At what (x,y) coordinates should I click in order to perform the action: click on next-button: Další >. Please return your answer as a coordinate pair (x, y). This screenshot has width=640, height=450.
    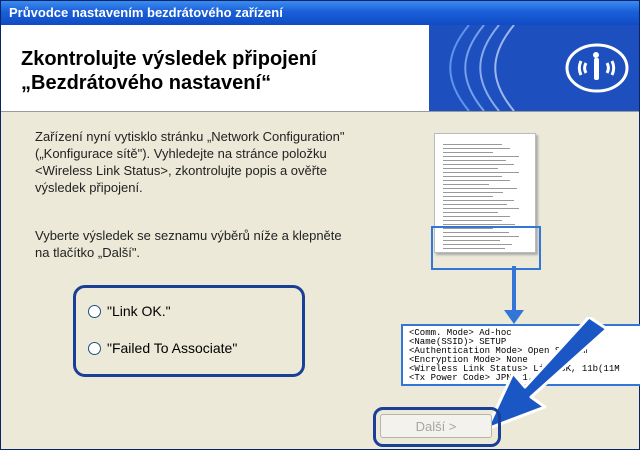
    Looking at the image, I should click on (436, 426).